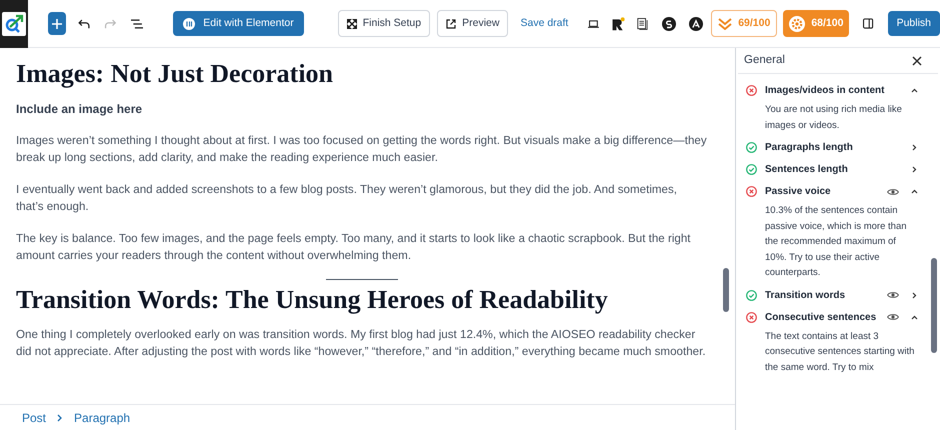 The height and width of the screenshot is (430, 940). Describe the element at coordinates (451, 23) in the screenshot. I see `external-link-icon` at that location.